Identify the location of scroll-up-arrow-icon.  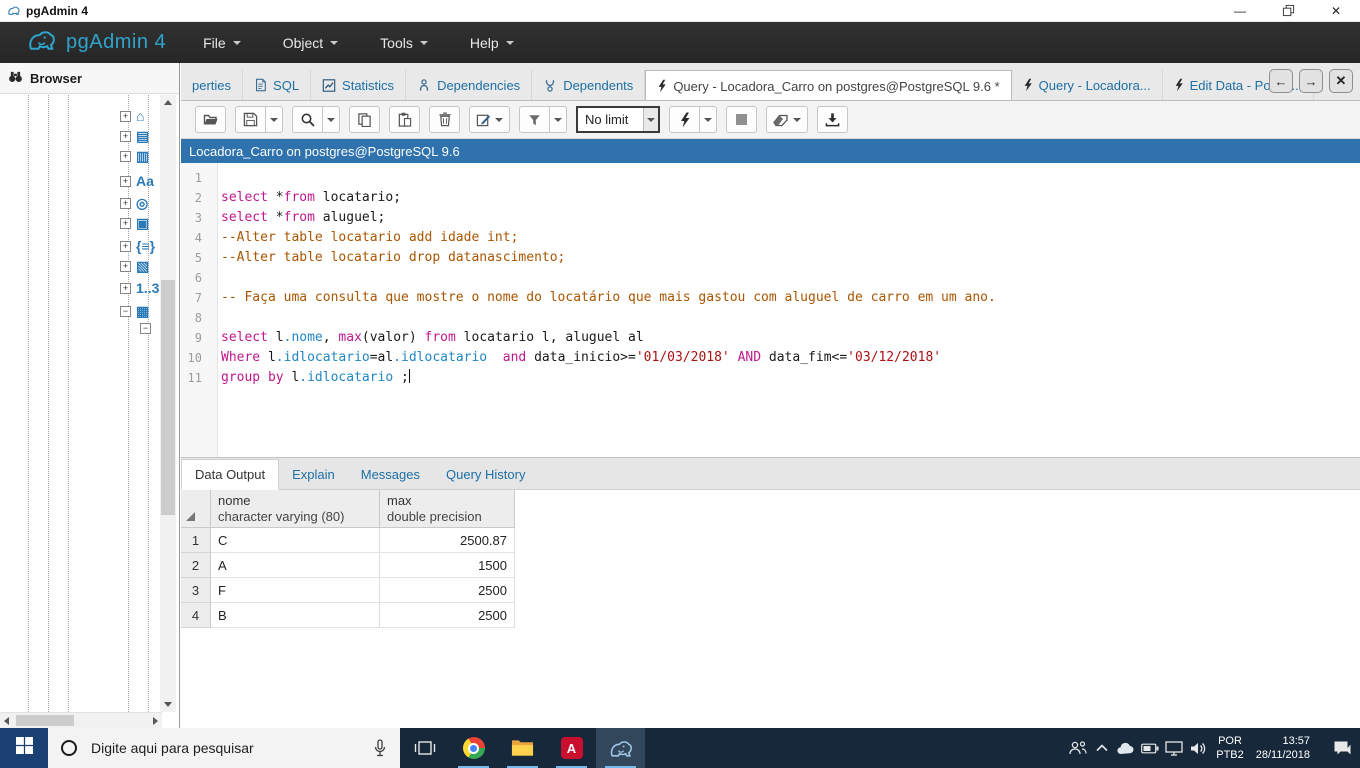
(168, 102).